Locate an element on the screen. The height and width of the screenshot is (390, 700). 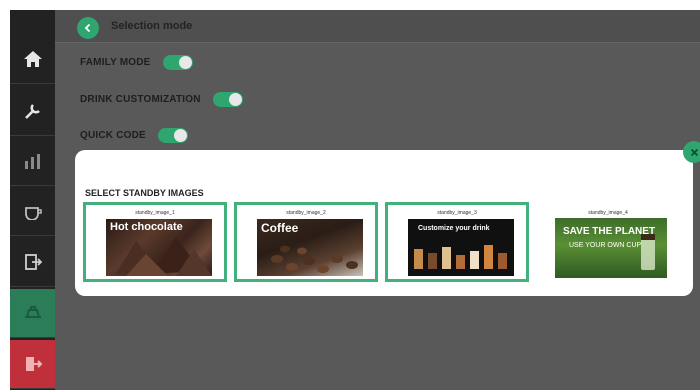
export-icon is located at coordinates (33, 262).